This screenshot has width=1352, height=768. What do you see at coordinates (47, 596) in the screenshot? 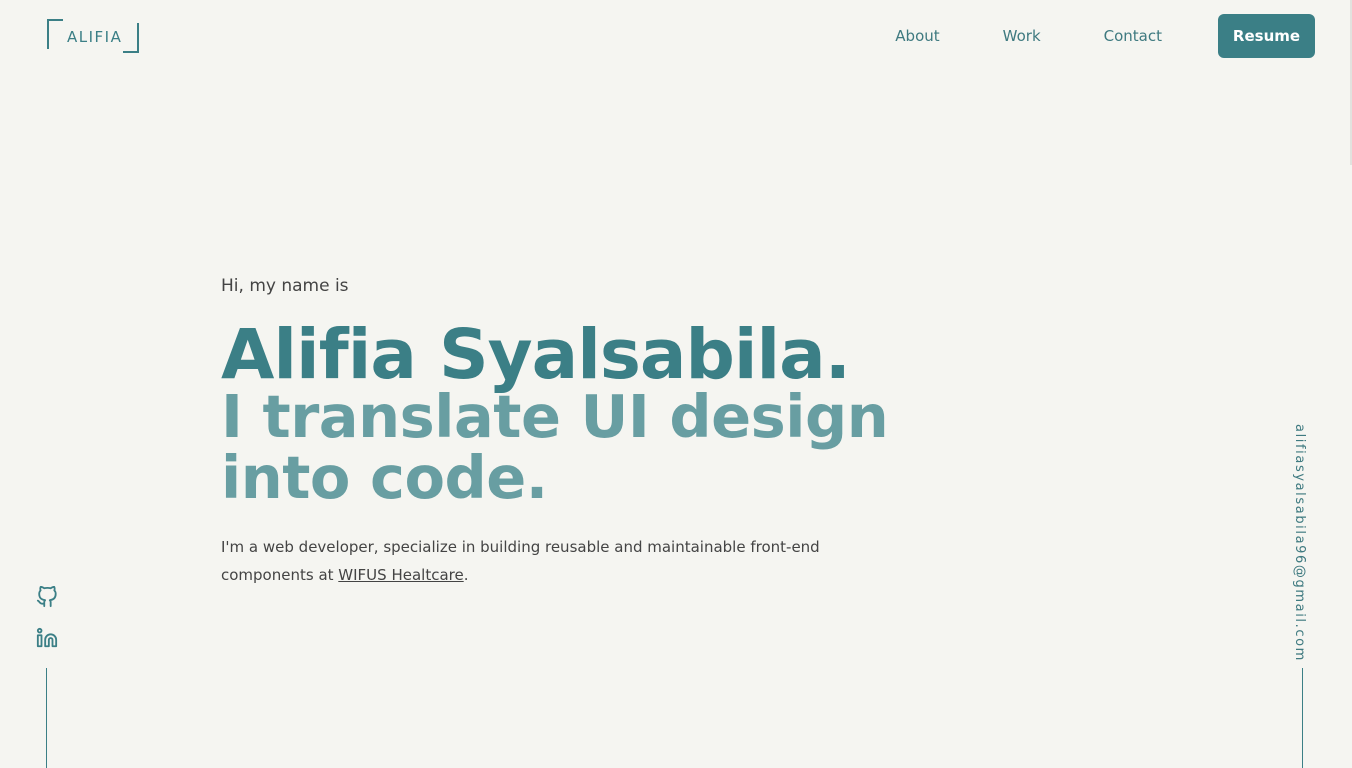
I see `github-icon` at bounding box center [47, 596].